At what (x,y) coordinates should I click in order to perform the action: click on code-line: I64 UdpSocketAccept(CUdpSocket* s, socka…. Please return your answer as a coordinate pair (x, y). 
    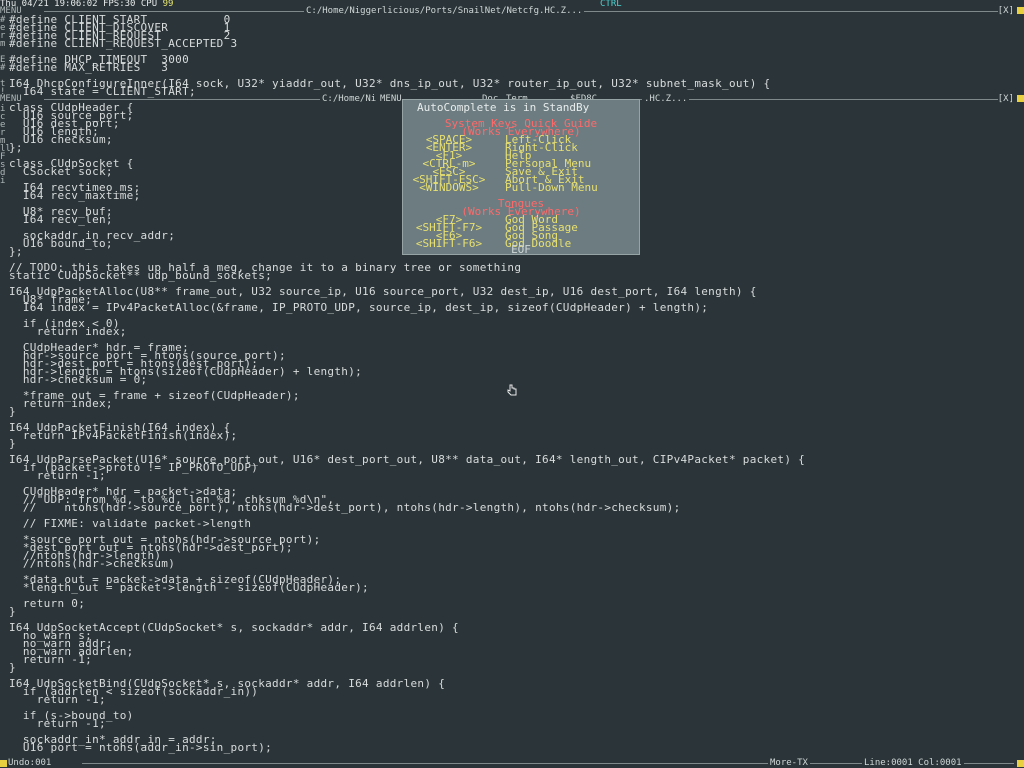
    Looking at the image, I should click on (407, 627).